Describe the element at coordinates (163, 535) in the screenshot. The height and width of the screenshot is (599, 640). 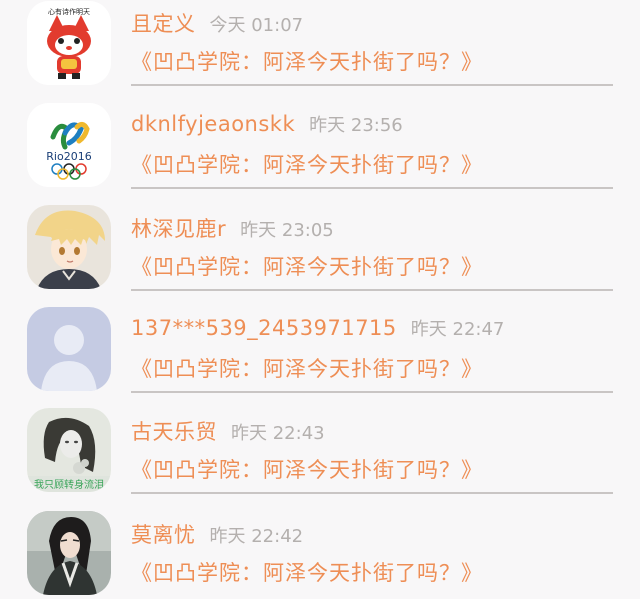
I see `username: 莫离忧` at that location.